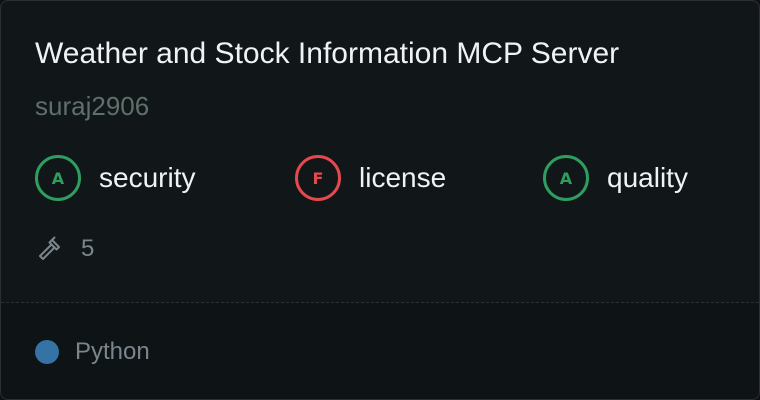 The width and height of the screenshot is (760, 400). What do you see at coordinates (566, 178) in the screenshot?
I see `quality-grade-badge: A` at bounding box center [566, 178].